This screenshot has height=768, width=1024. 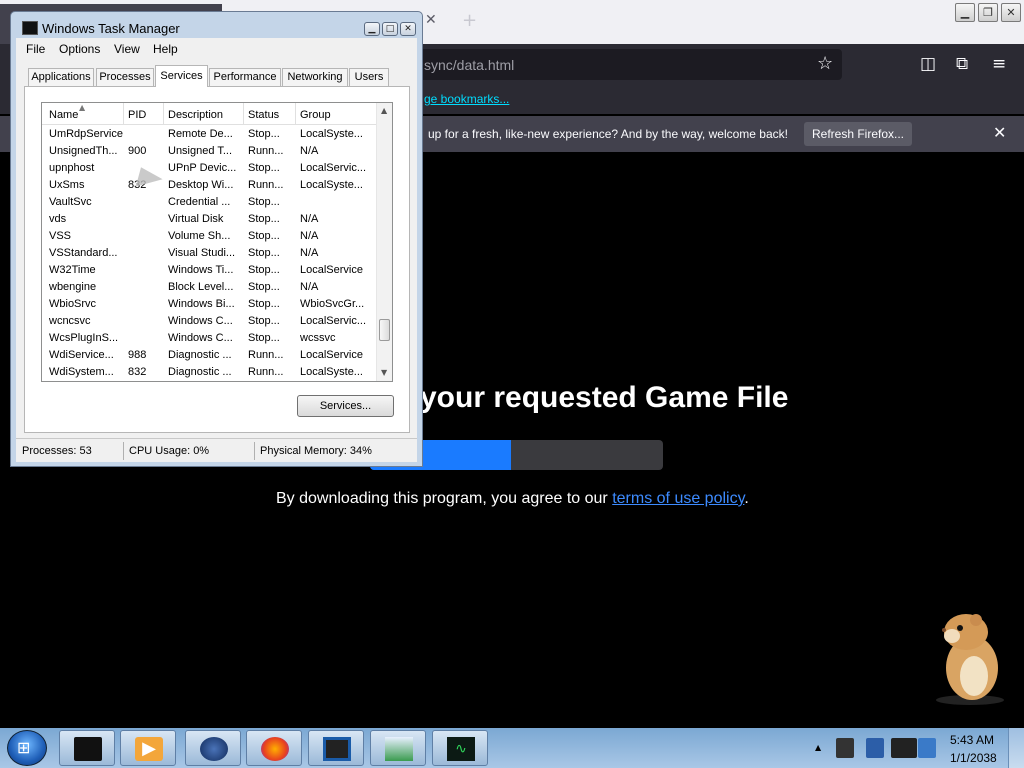 I want to click on scroll-down-icon: ▼, so click(x=384, y=372).